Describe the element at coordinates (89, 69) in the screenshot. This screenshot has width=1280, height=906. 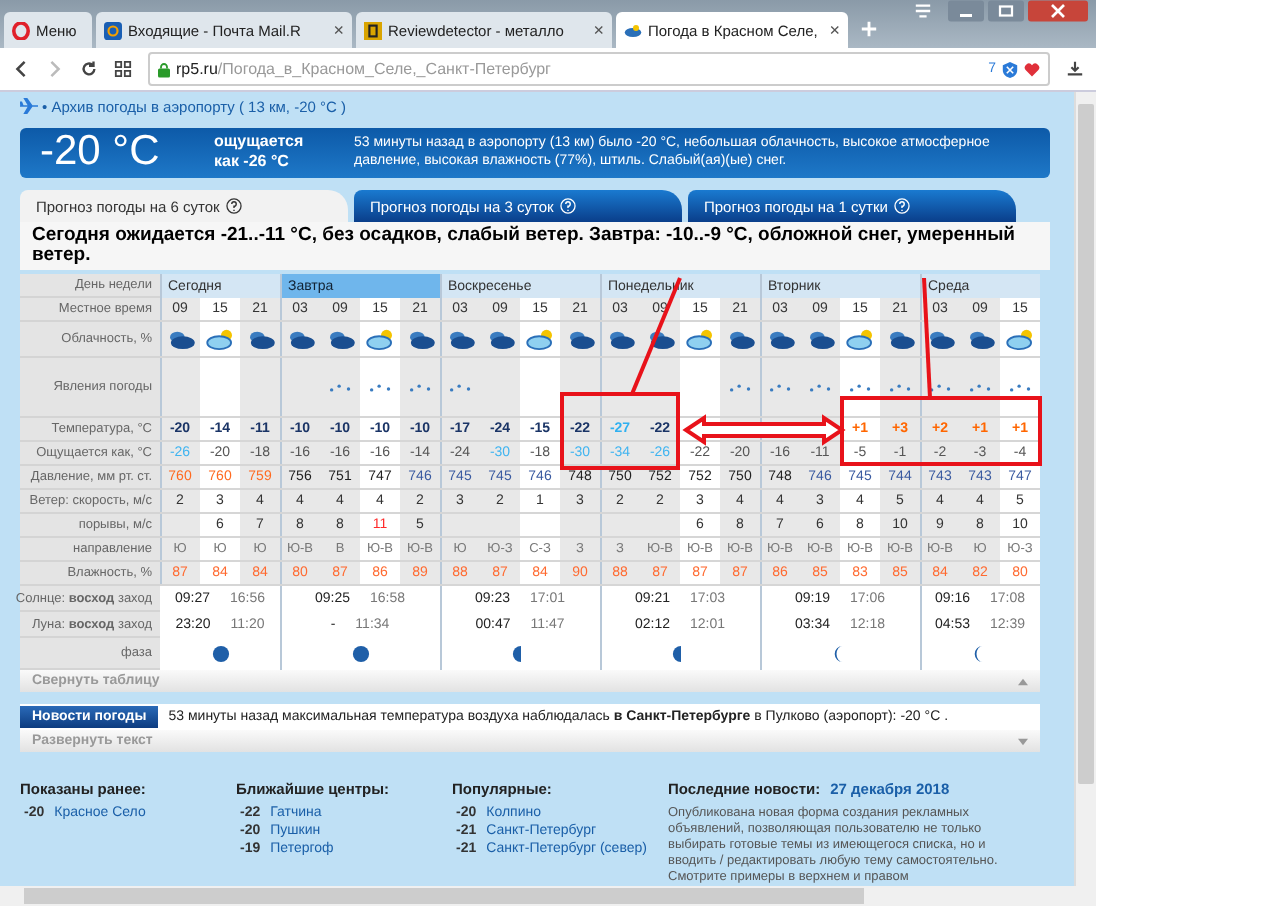
I see `reload-icon` at that location.